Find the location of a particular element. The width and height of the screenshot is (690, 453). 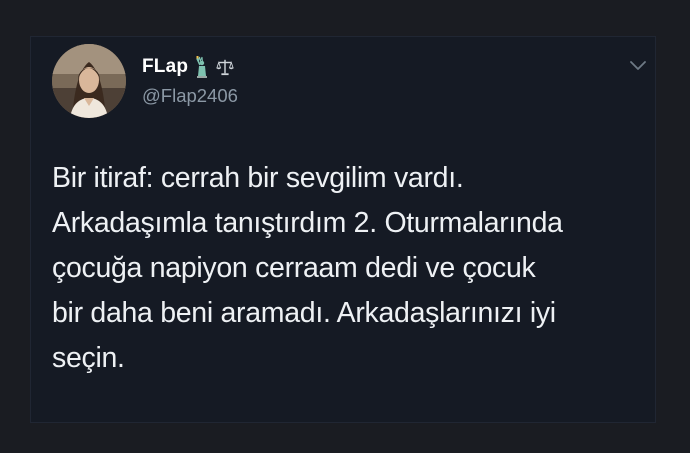

chevron-down-icon is located at coordinates (638, 66).